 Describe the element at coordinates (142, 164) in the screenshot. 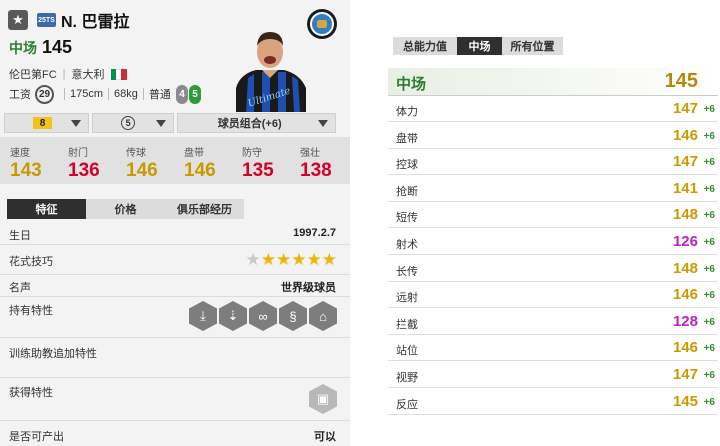

I see `stat-passing: 传球 146` at that location.